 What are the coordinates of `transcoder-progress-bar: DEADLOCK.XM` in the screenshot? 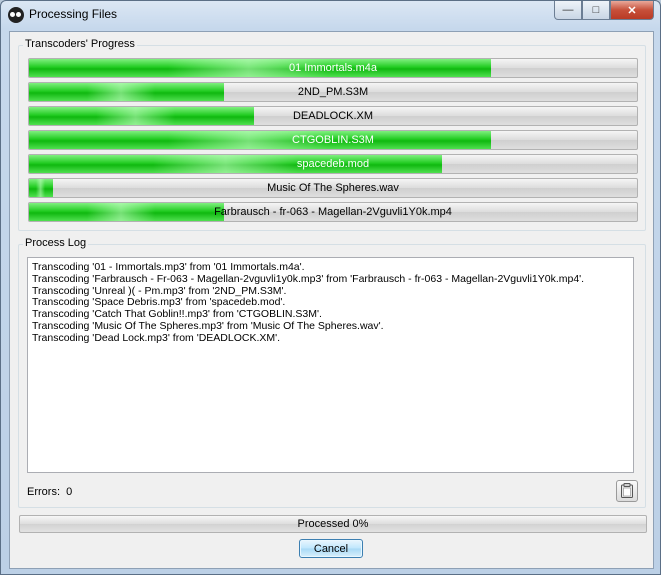 It's located at (333, 116).